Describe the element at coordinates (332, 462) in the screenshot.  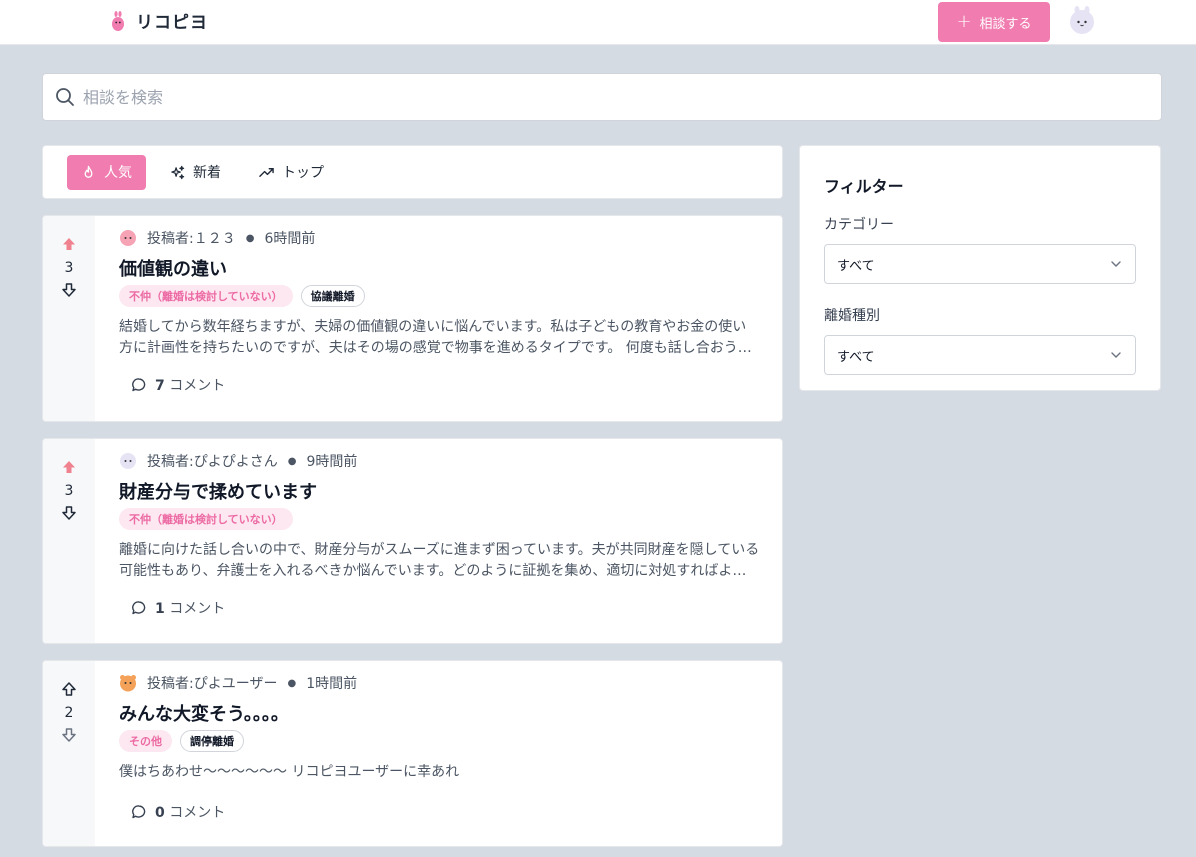
I see `post-time: 9時間前` at that location.